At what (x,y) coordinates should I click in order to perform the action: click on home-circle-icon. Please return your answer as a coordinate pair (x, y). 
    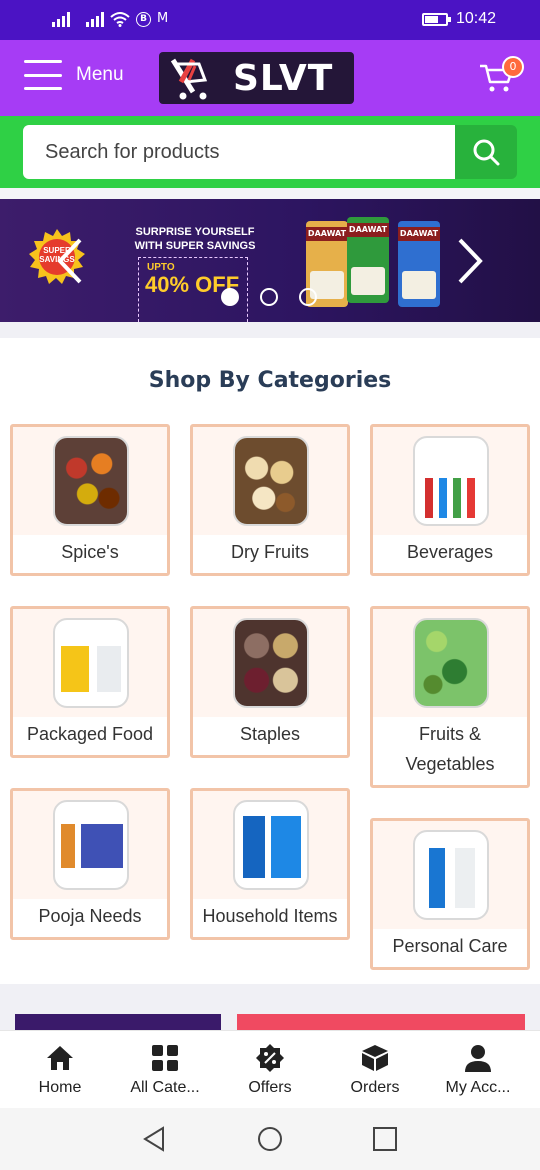
    Looking at the image, I should click on (270, 1139).